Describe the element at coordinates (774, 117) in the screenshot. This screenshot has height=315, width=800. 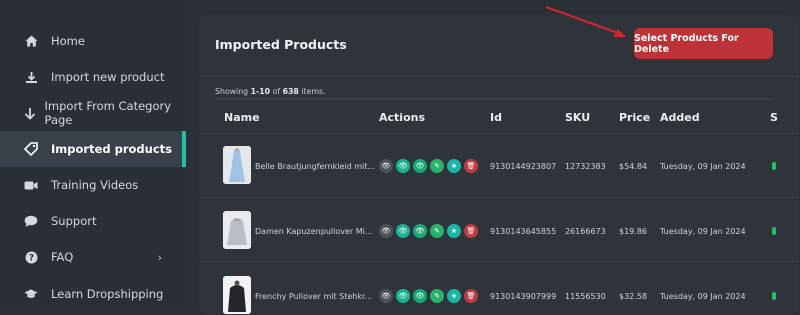
I see `column-header-status: S` at that location.